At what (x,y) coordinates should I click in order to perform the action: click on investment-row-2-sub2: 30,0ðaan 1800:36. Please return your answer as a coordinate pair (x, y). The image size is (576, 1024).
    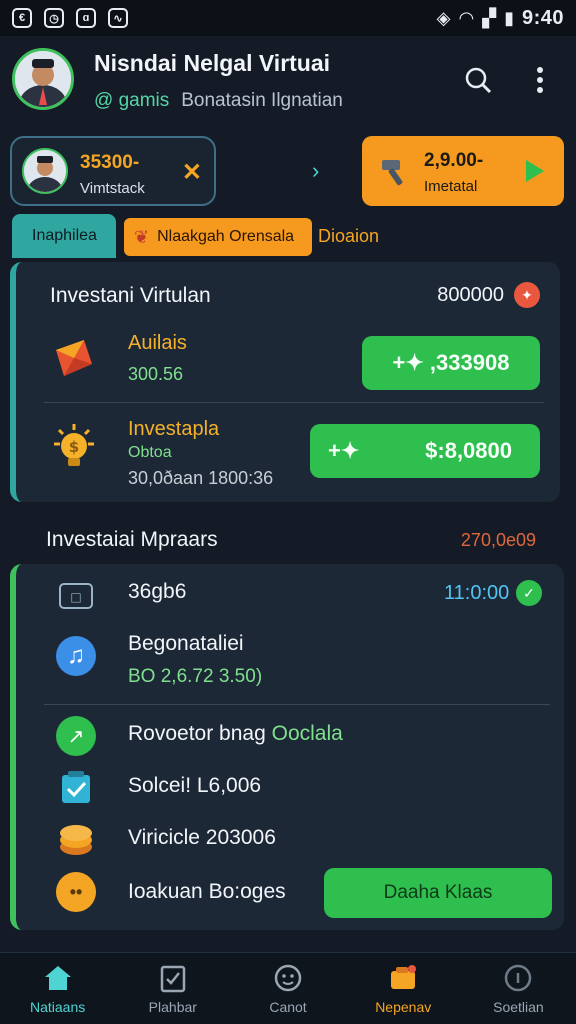
    Looking at the image, I should click on (201, 478).